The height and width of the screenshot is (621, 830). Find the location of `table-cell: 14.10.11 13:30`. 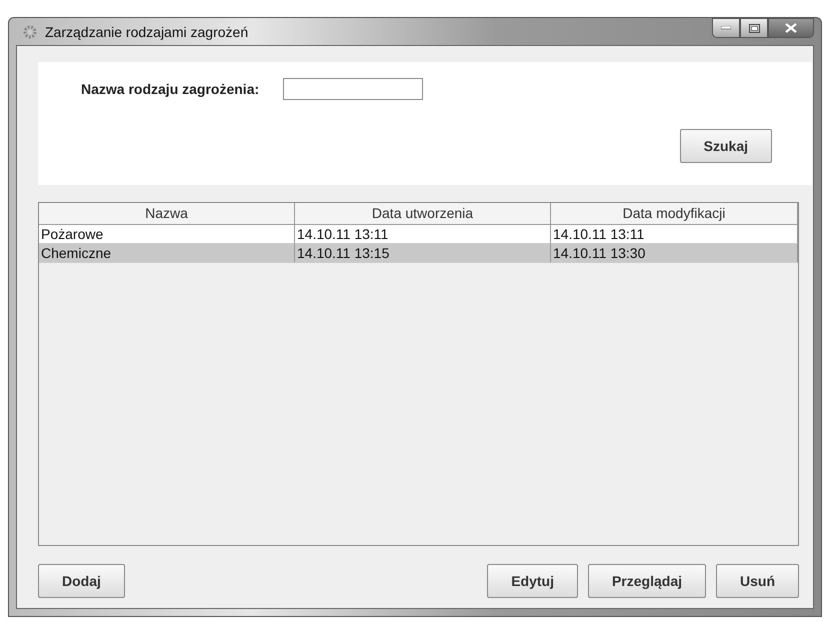

table-cell: 14.10.11 13:30 is located at coordinates (674, 253).